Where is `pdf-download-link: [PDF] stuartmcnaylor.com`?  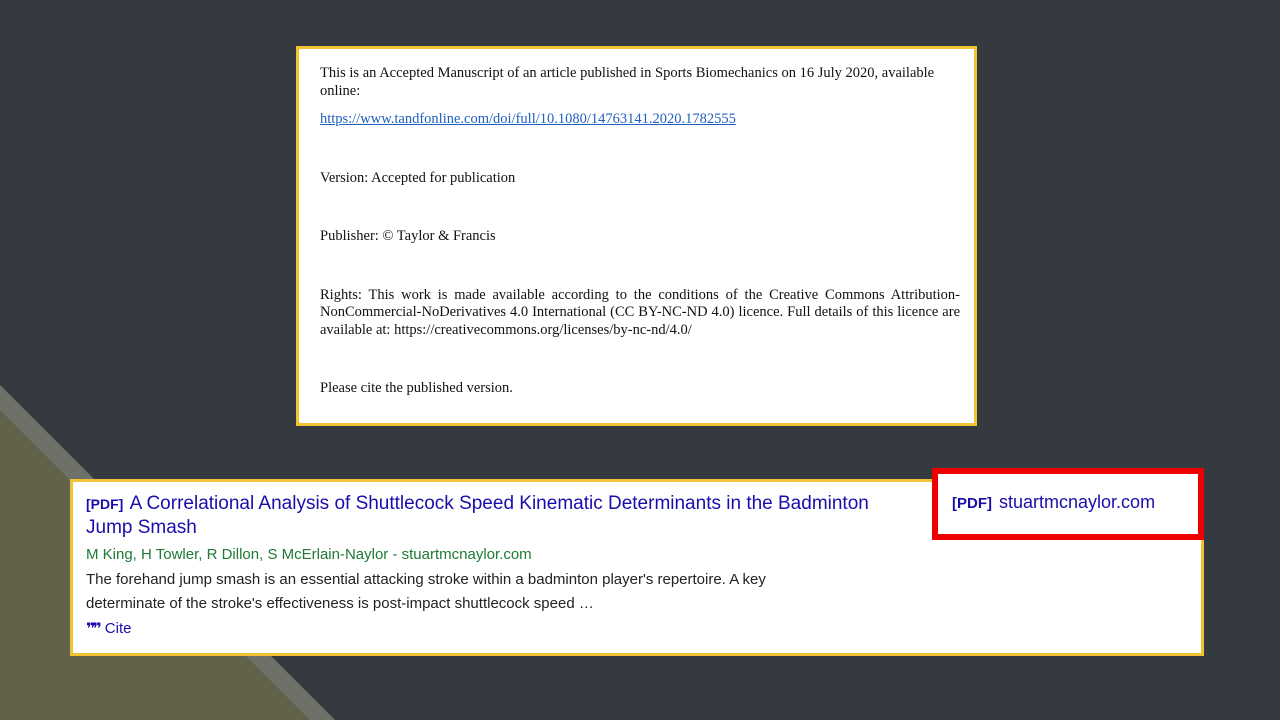
pdf-download-link: [PDF] stuartmcnaylor.com is located at coordinates (1053, 502).